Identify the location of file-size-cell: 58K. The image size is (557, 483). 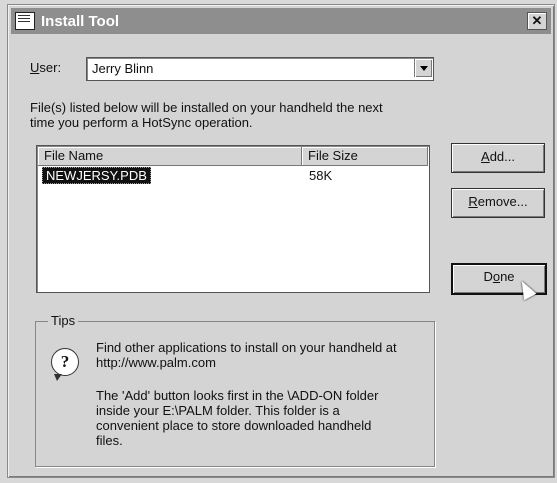
(321, 175).